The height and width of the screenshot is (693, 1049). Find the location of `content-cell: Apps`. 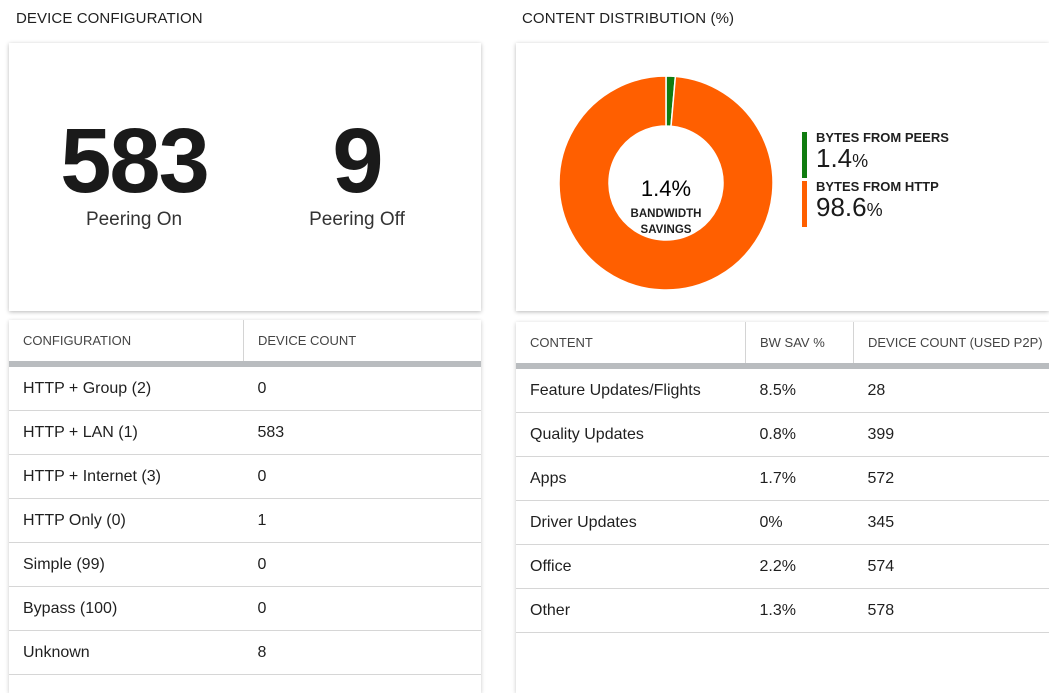

content-cell: Apps is located at coordinates (631, 478).